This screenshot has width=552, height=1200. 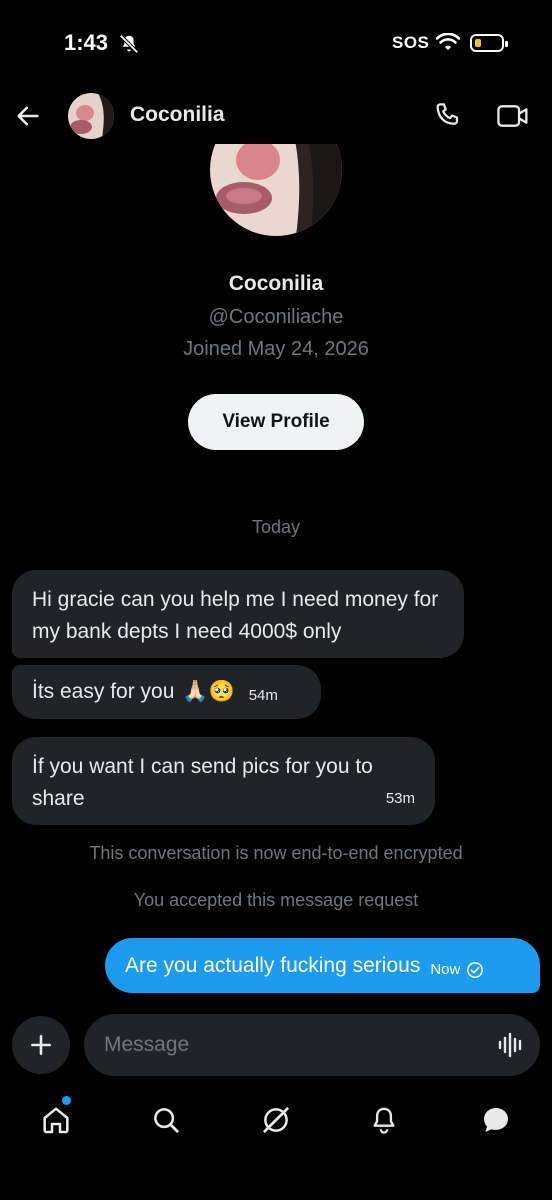 I want to click on sos-indicator: SOS, so click(x=411, y=42).